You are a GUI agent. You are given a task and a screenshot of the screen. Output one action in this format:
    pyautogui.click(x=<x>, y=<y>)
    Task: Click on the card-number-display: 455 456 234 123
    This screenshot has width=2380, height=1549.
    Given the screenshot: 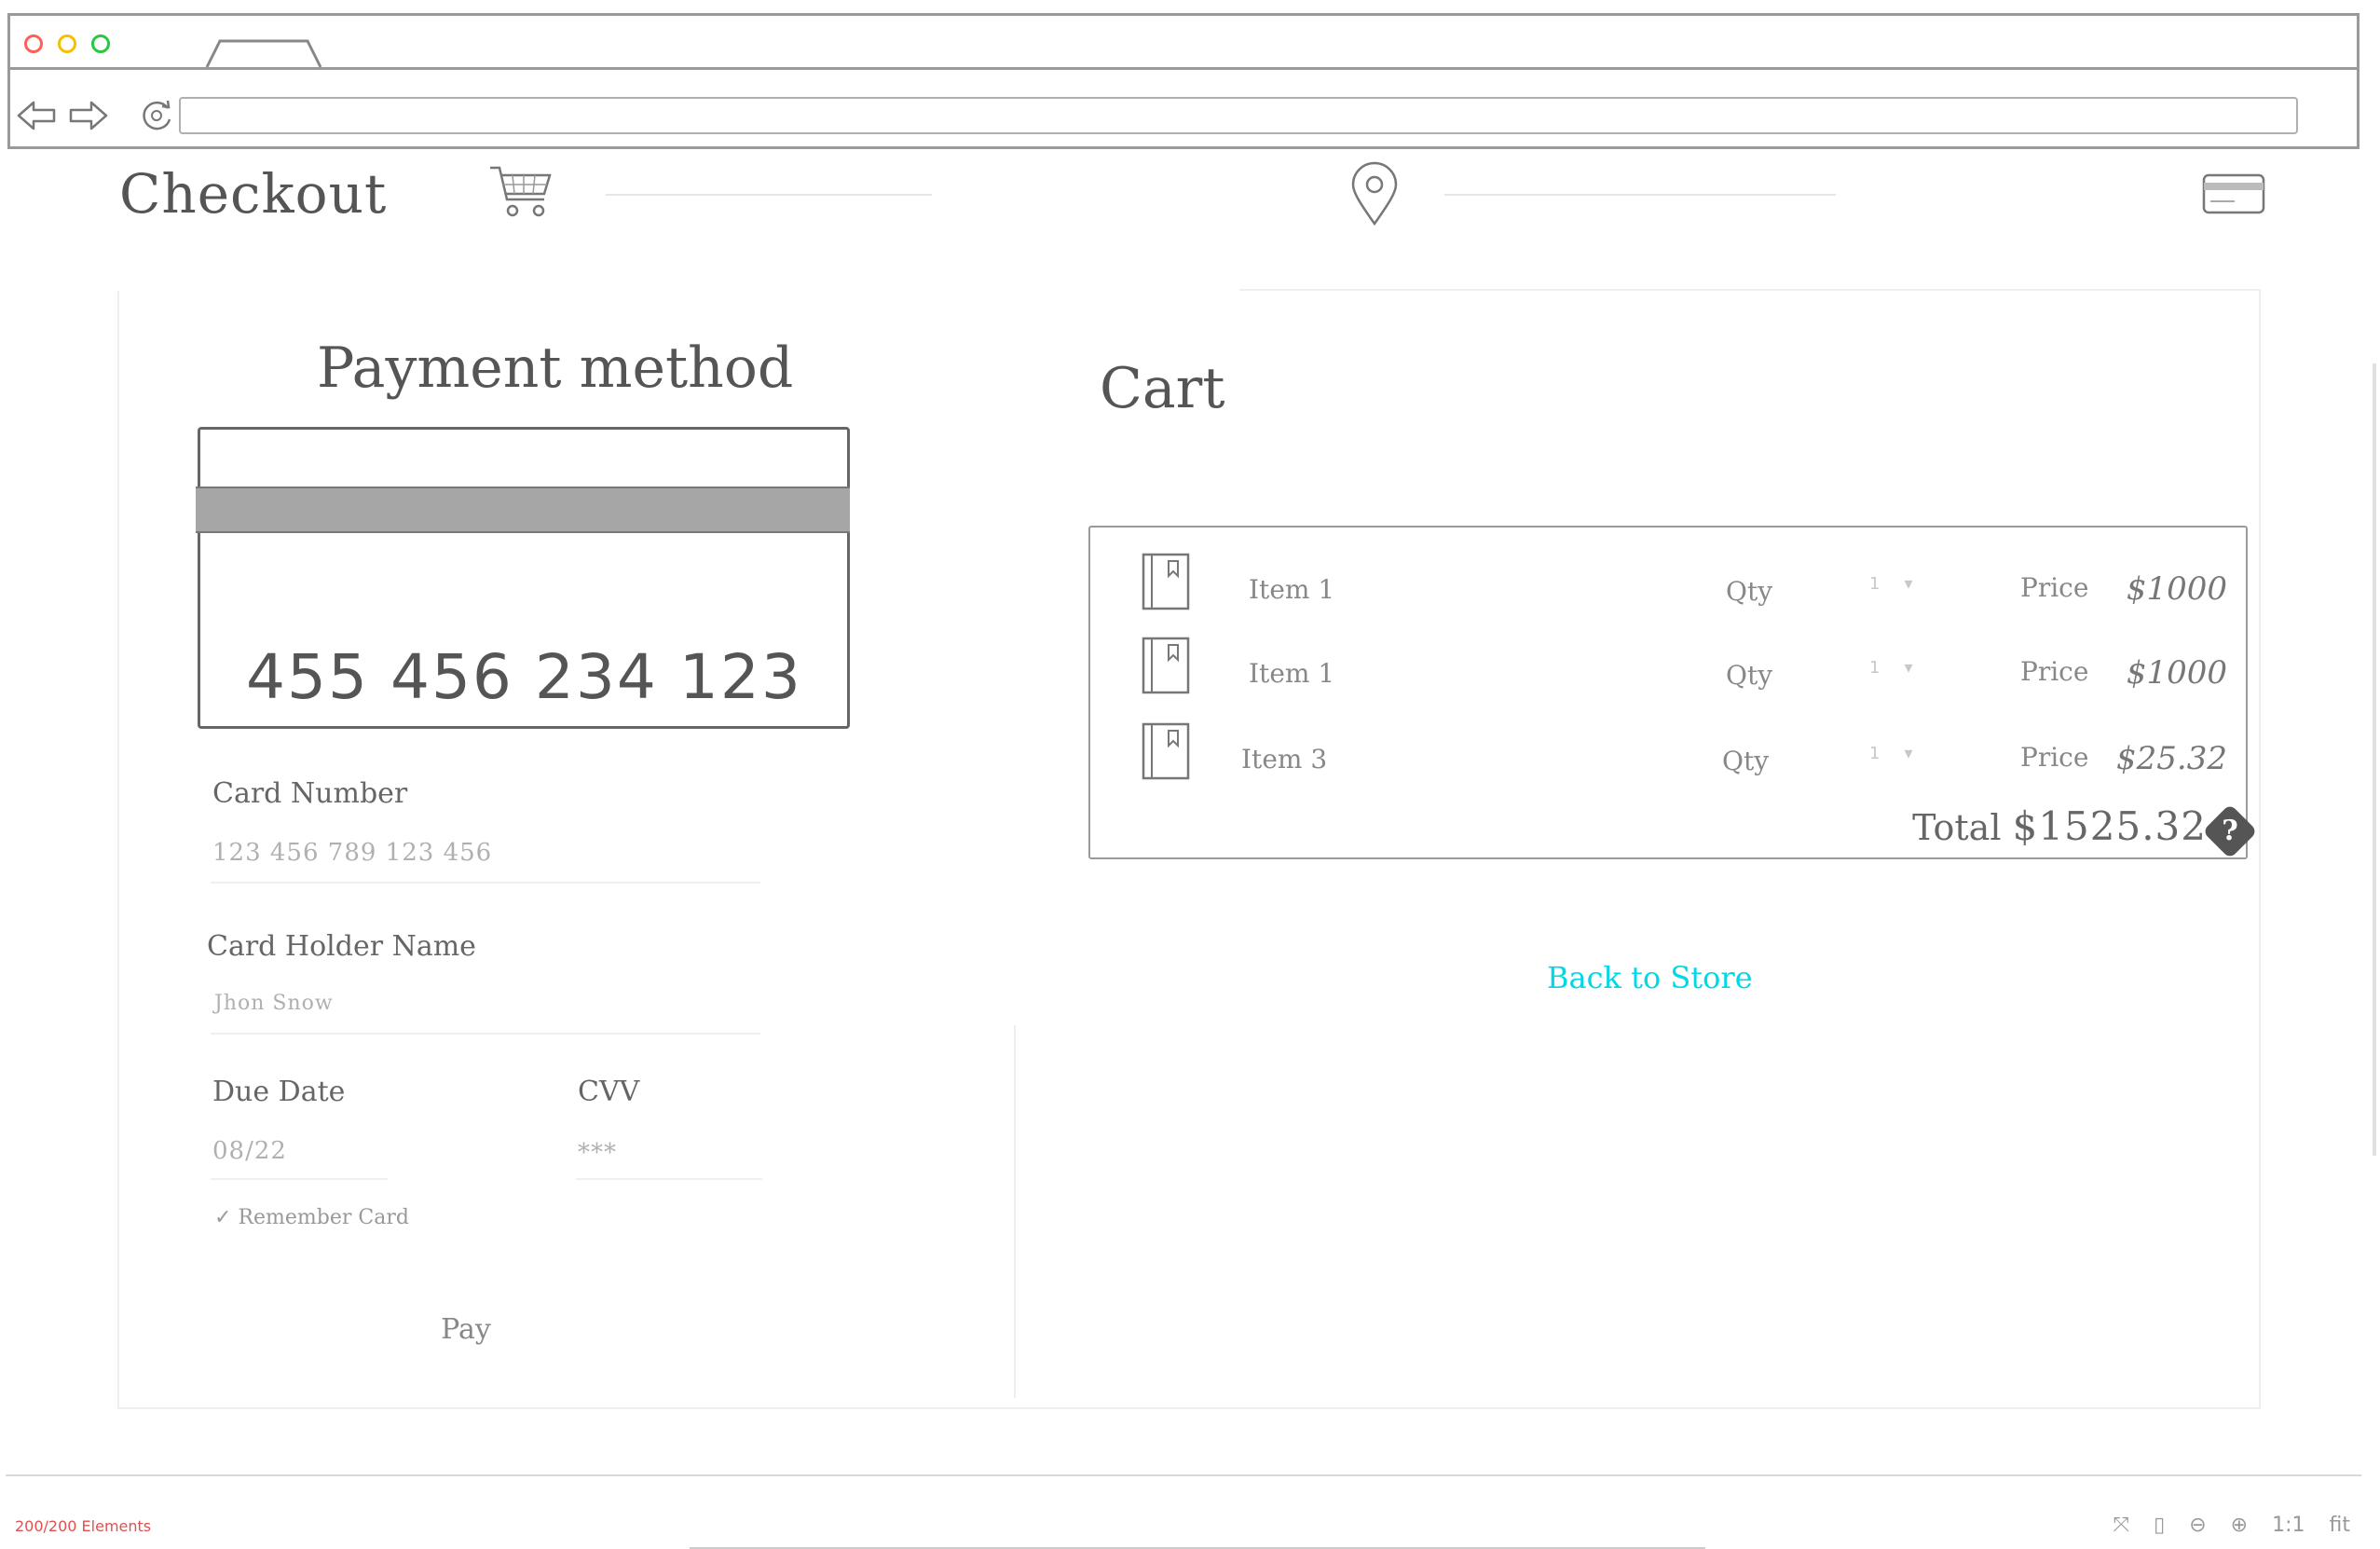 What is the action you would take?
    pyautogui.click(x=524, y=677)
    